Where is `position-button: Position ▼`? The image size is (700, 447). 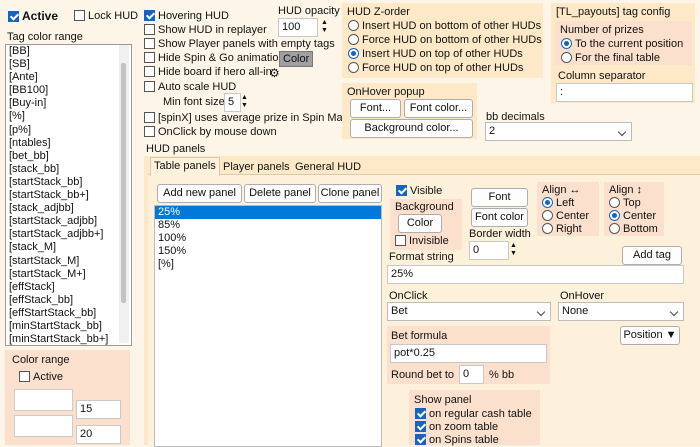
position-button: Position ▼ is located at coordinates (650, 335).